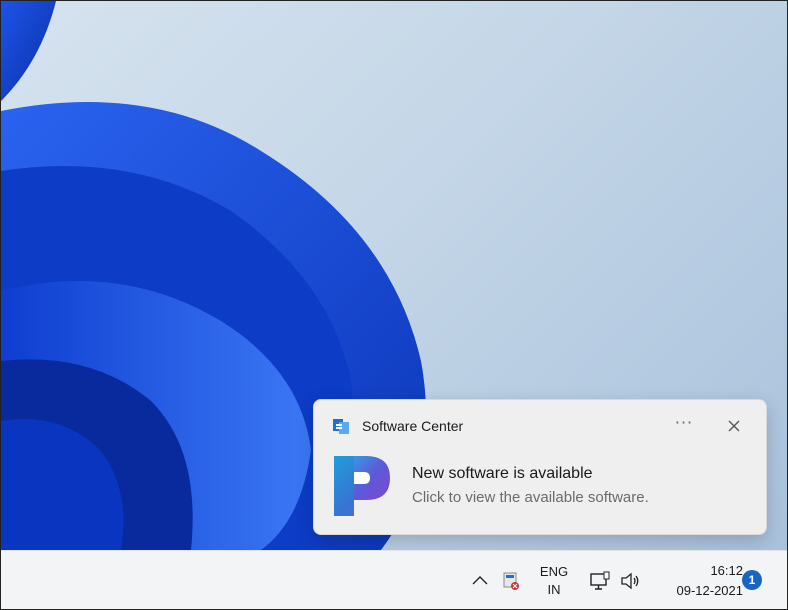 This screenshot has height=610, width=788. Describe the element at coordinates (698, 581) in the screenshot. I see `clock: 16:12 09-12-2021` at that location.